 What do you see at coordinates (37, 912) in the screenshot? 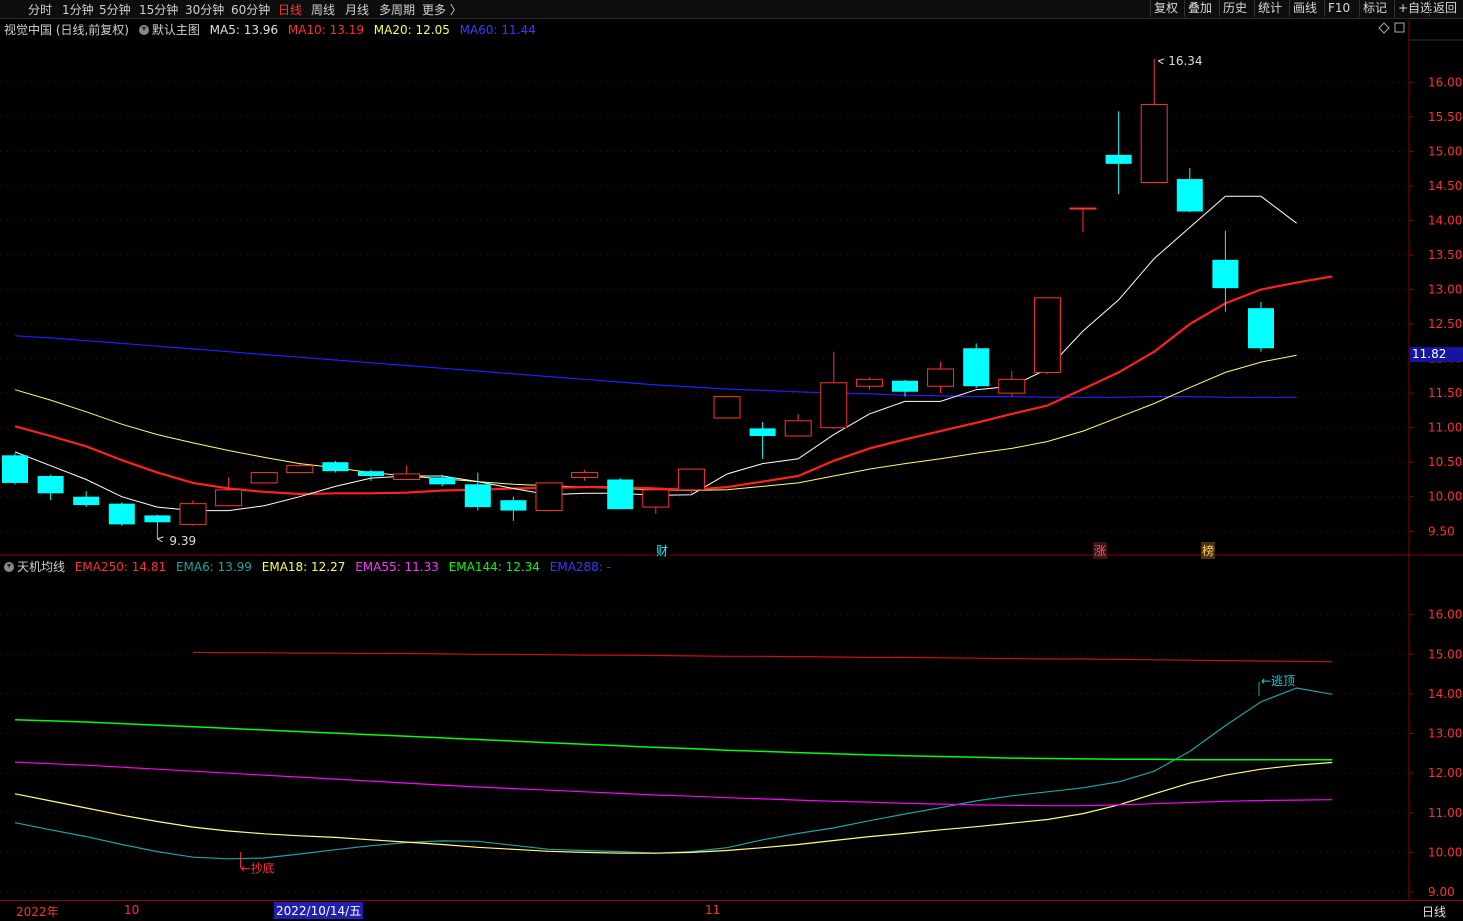
I see `year-label: 2022年` at bounding box center [37, 912].